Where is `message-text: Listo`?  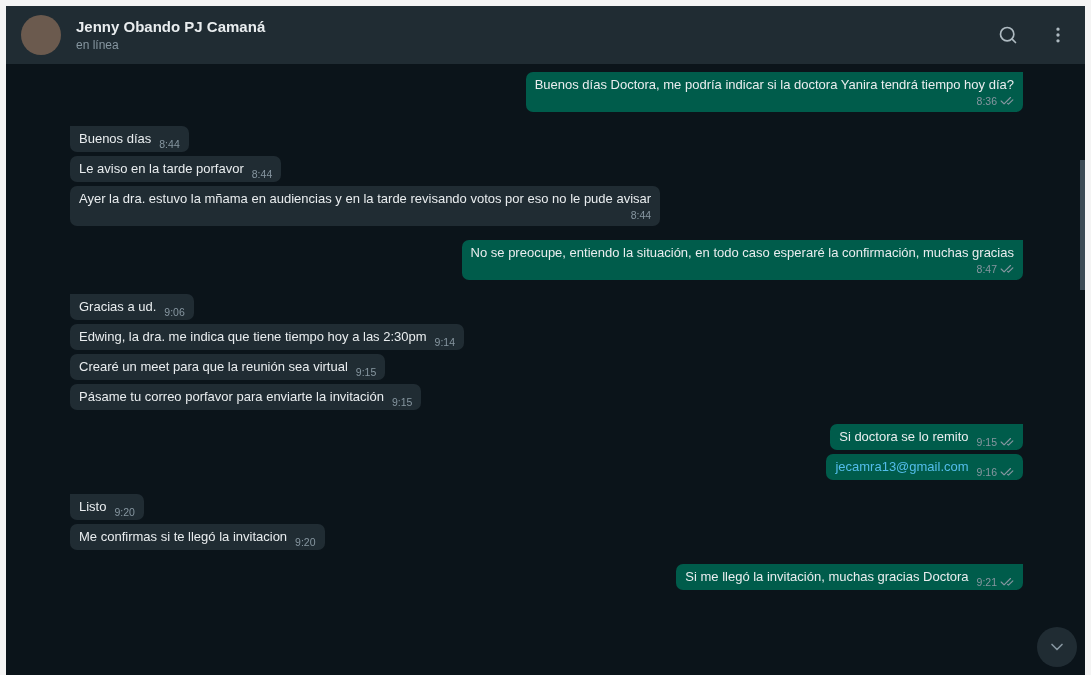 message-text: Listo is located at coordinates (93, 507).